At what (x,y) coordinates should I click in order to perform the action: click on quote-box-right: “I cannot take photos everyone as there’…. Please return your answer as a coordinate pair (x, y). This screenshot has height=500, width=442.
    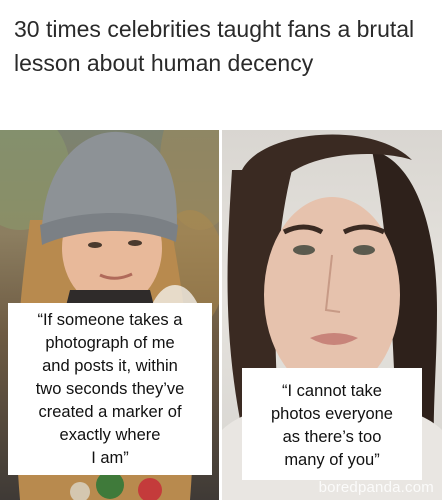
    Looking at the image, I should click on (332, 424).